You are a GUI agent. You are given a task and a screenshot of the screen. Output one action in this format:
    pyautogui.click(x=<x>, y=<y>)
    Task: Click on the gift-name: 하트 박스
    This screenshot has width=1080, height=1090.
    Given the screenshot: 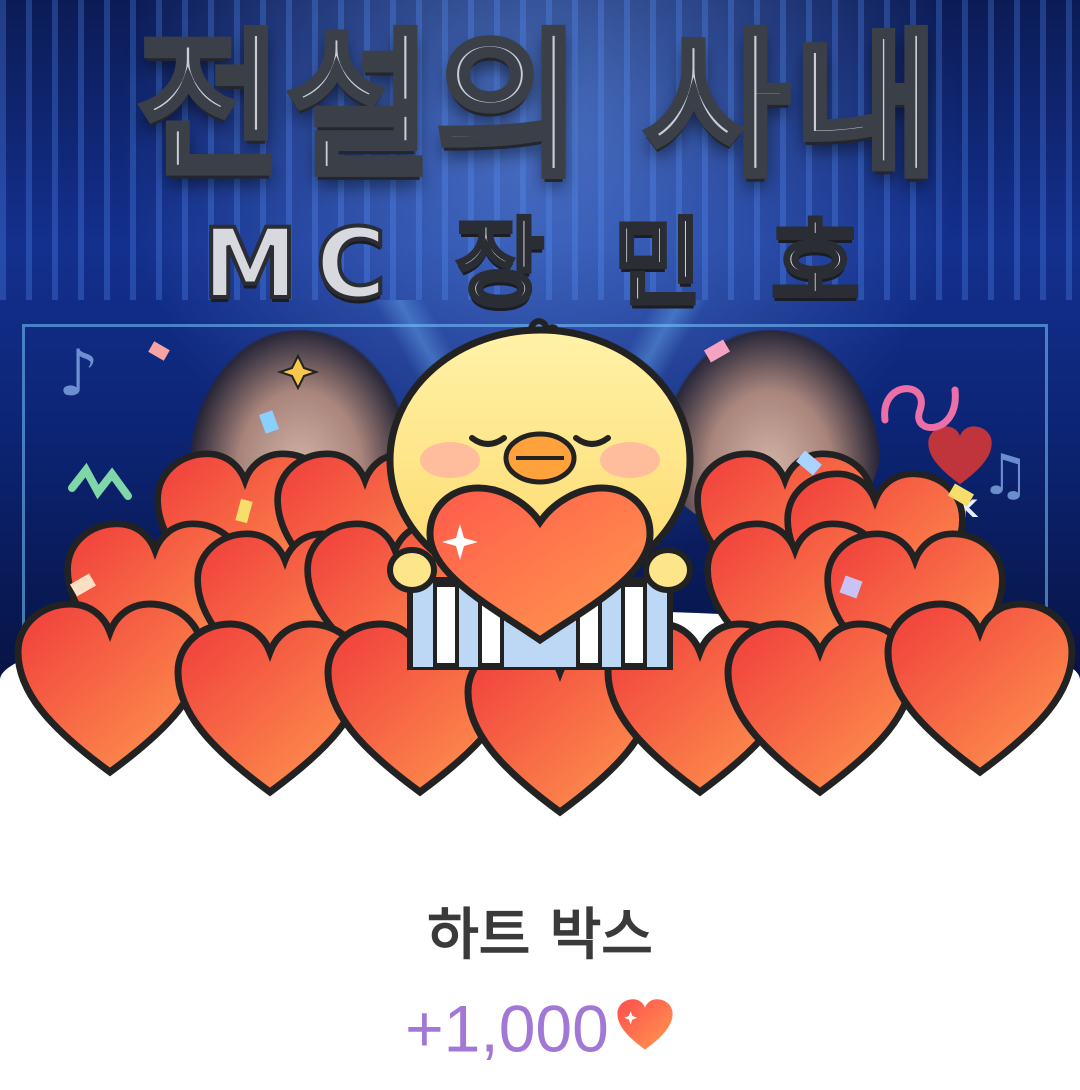 What is the action you would take?
    pyautogui.click(x=540, y=935)
    